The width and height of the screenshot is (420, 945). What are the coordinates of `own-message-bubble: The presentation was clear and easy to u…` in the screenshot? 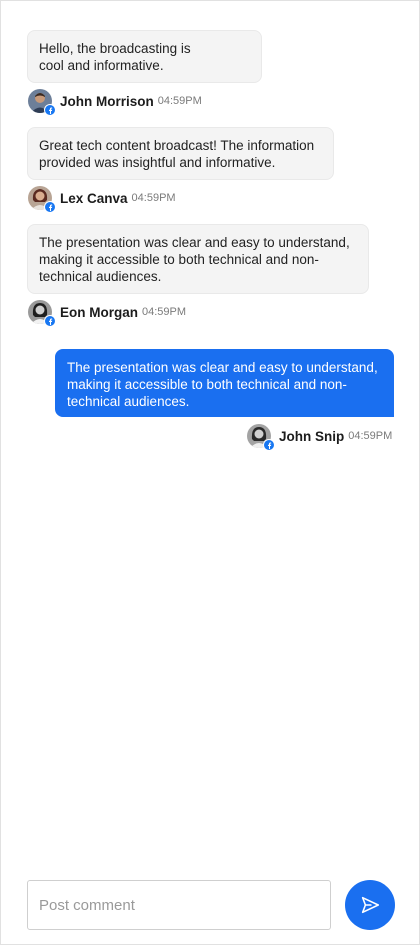 It's located at (224, 383).